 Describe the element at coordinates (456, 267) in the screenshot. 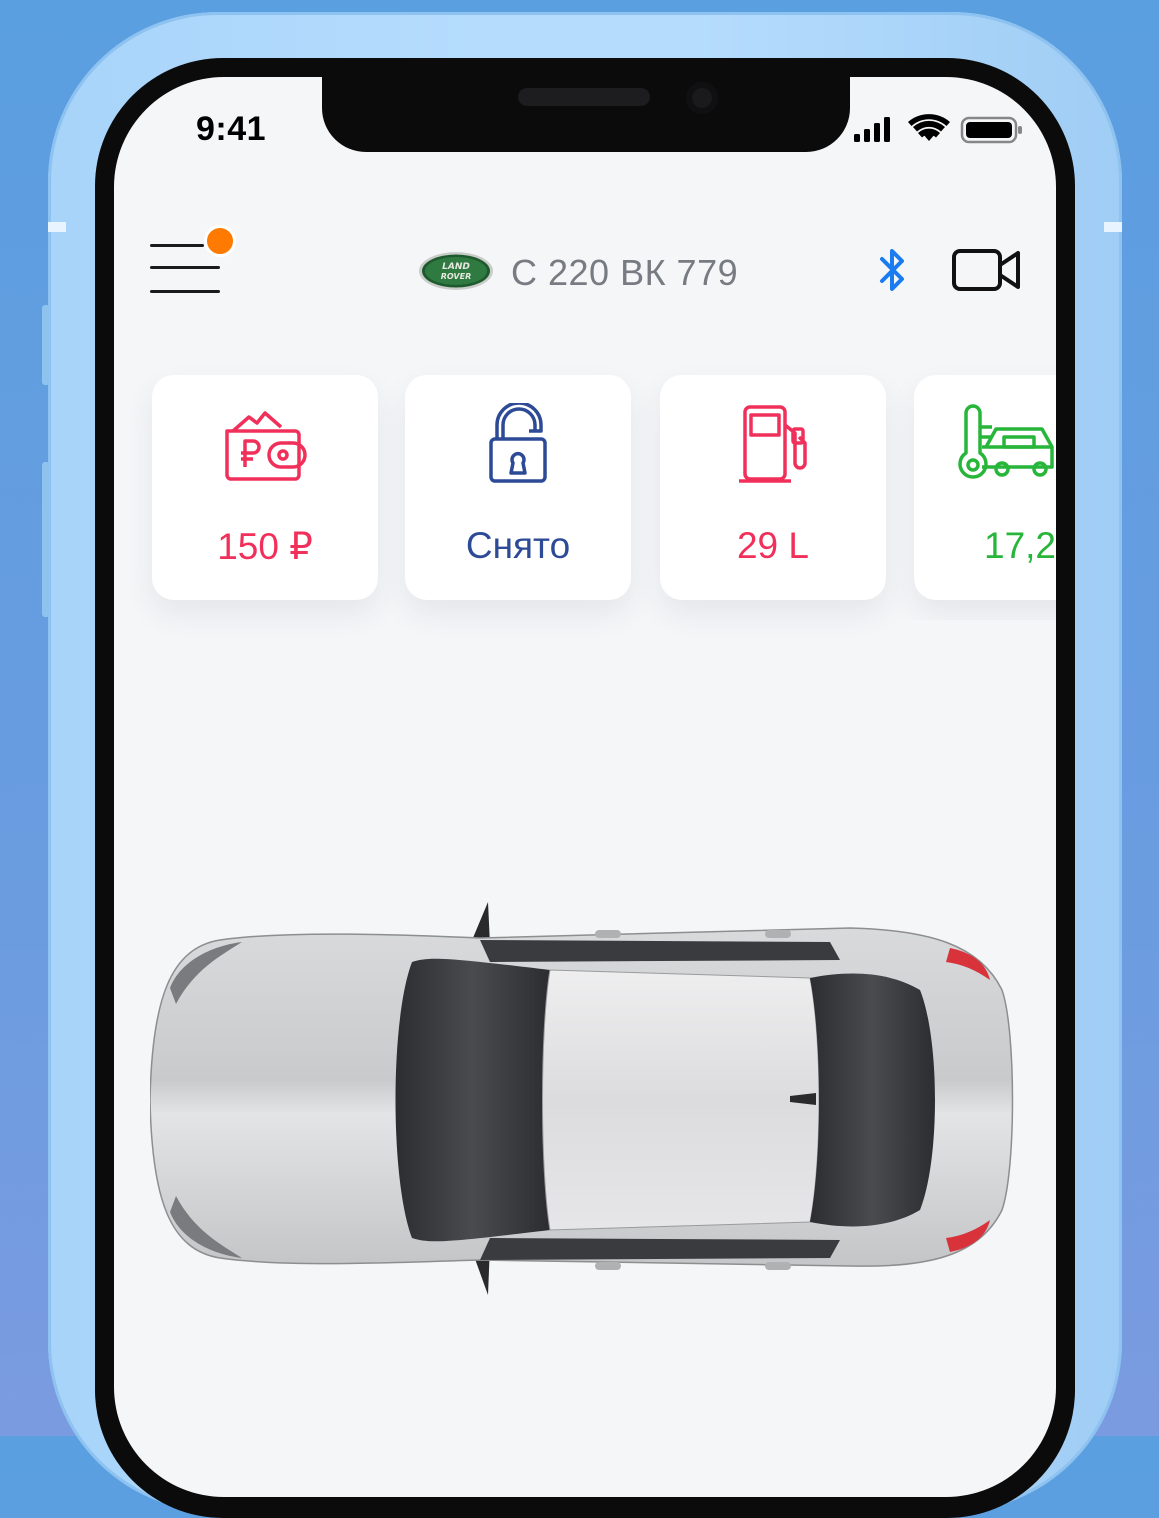

I see `svg-text: LAND` at that location.